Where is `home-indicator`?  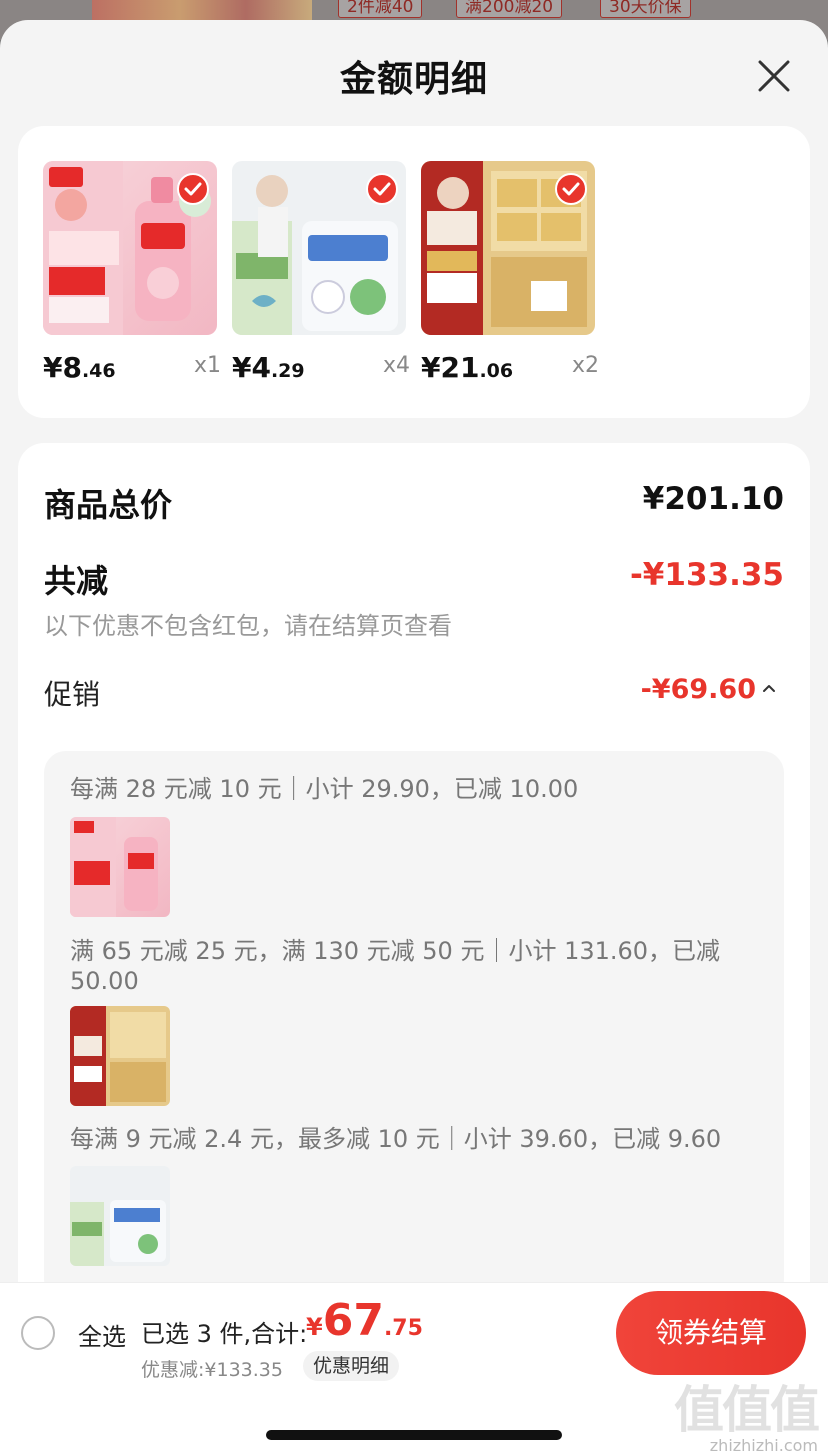
home-indicator is located at coordinates (414, 1435).